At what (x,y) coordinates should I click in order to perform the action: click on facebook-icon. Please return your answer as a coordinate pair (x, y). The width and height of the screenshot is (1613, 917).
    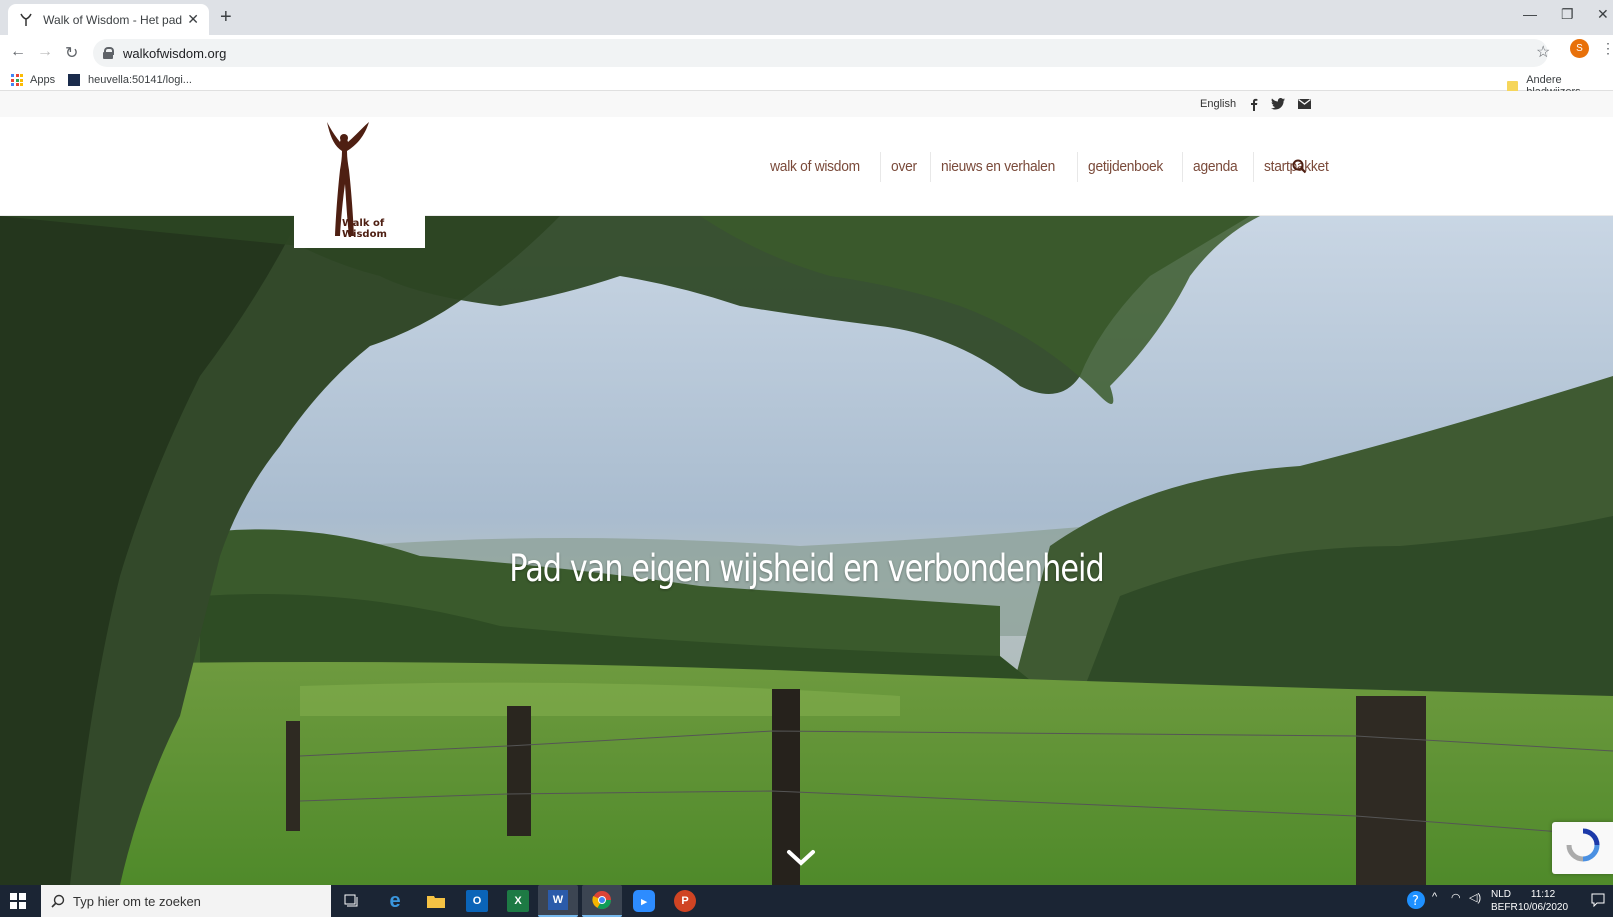
    Looking at the image, I should click on (1254, 104).